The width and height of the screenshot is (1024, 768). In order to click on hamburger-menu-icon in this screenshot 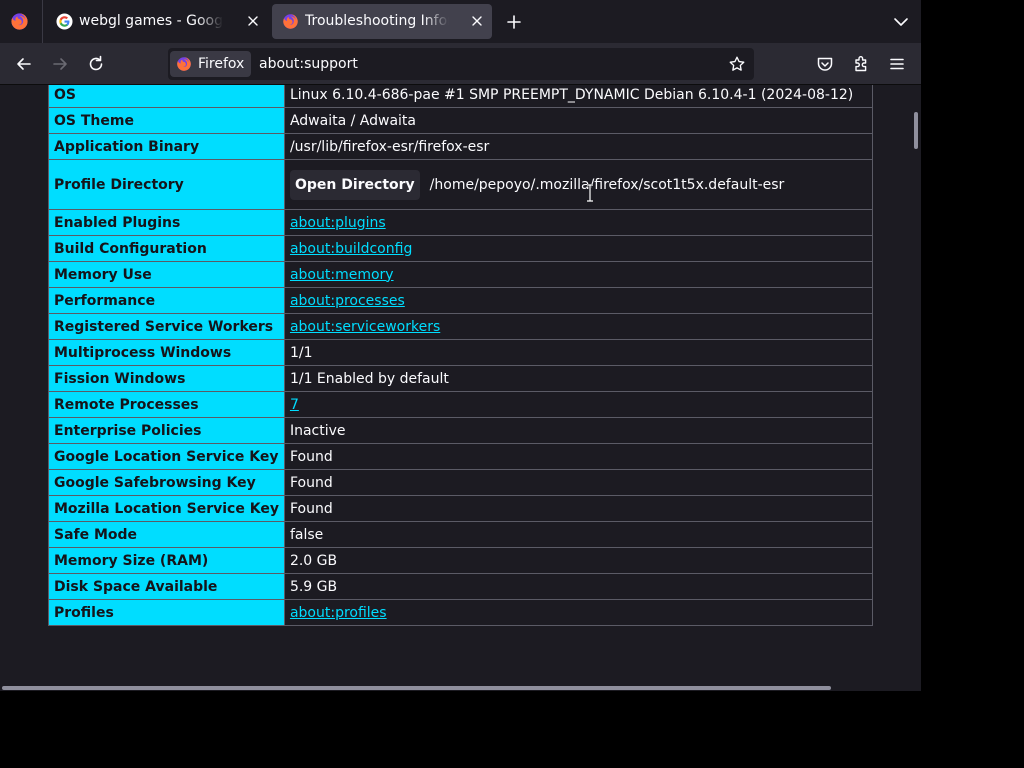, I will do `click(897, 64)`.